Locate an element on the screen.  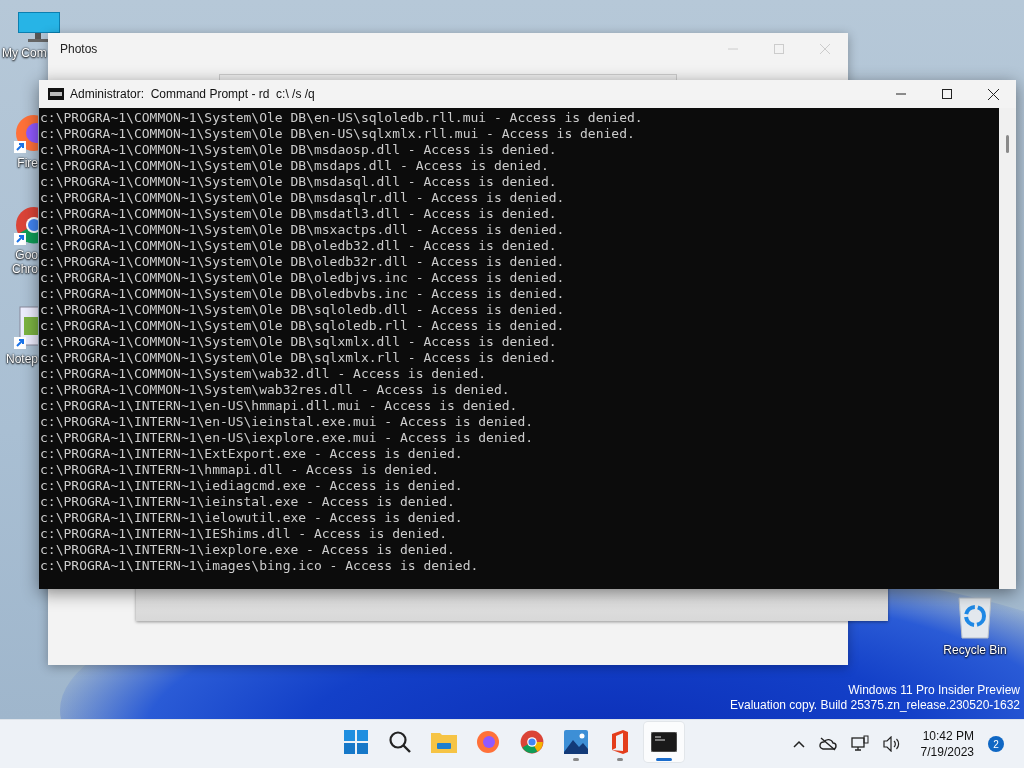
console-output-line: c:\PROGRA~1\COMMON~1\System\Ole DB\sqlxmlx.rll - Access is denied. is located at coordinates (299, 358).